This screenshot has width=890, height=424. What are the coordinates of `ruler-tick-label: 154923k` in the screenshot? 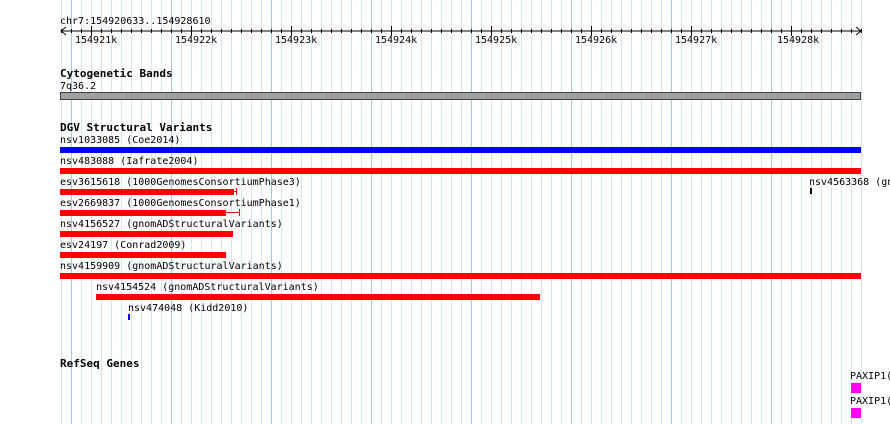 It's located at (296, 40).